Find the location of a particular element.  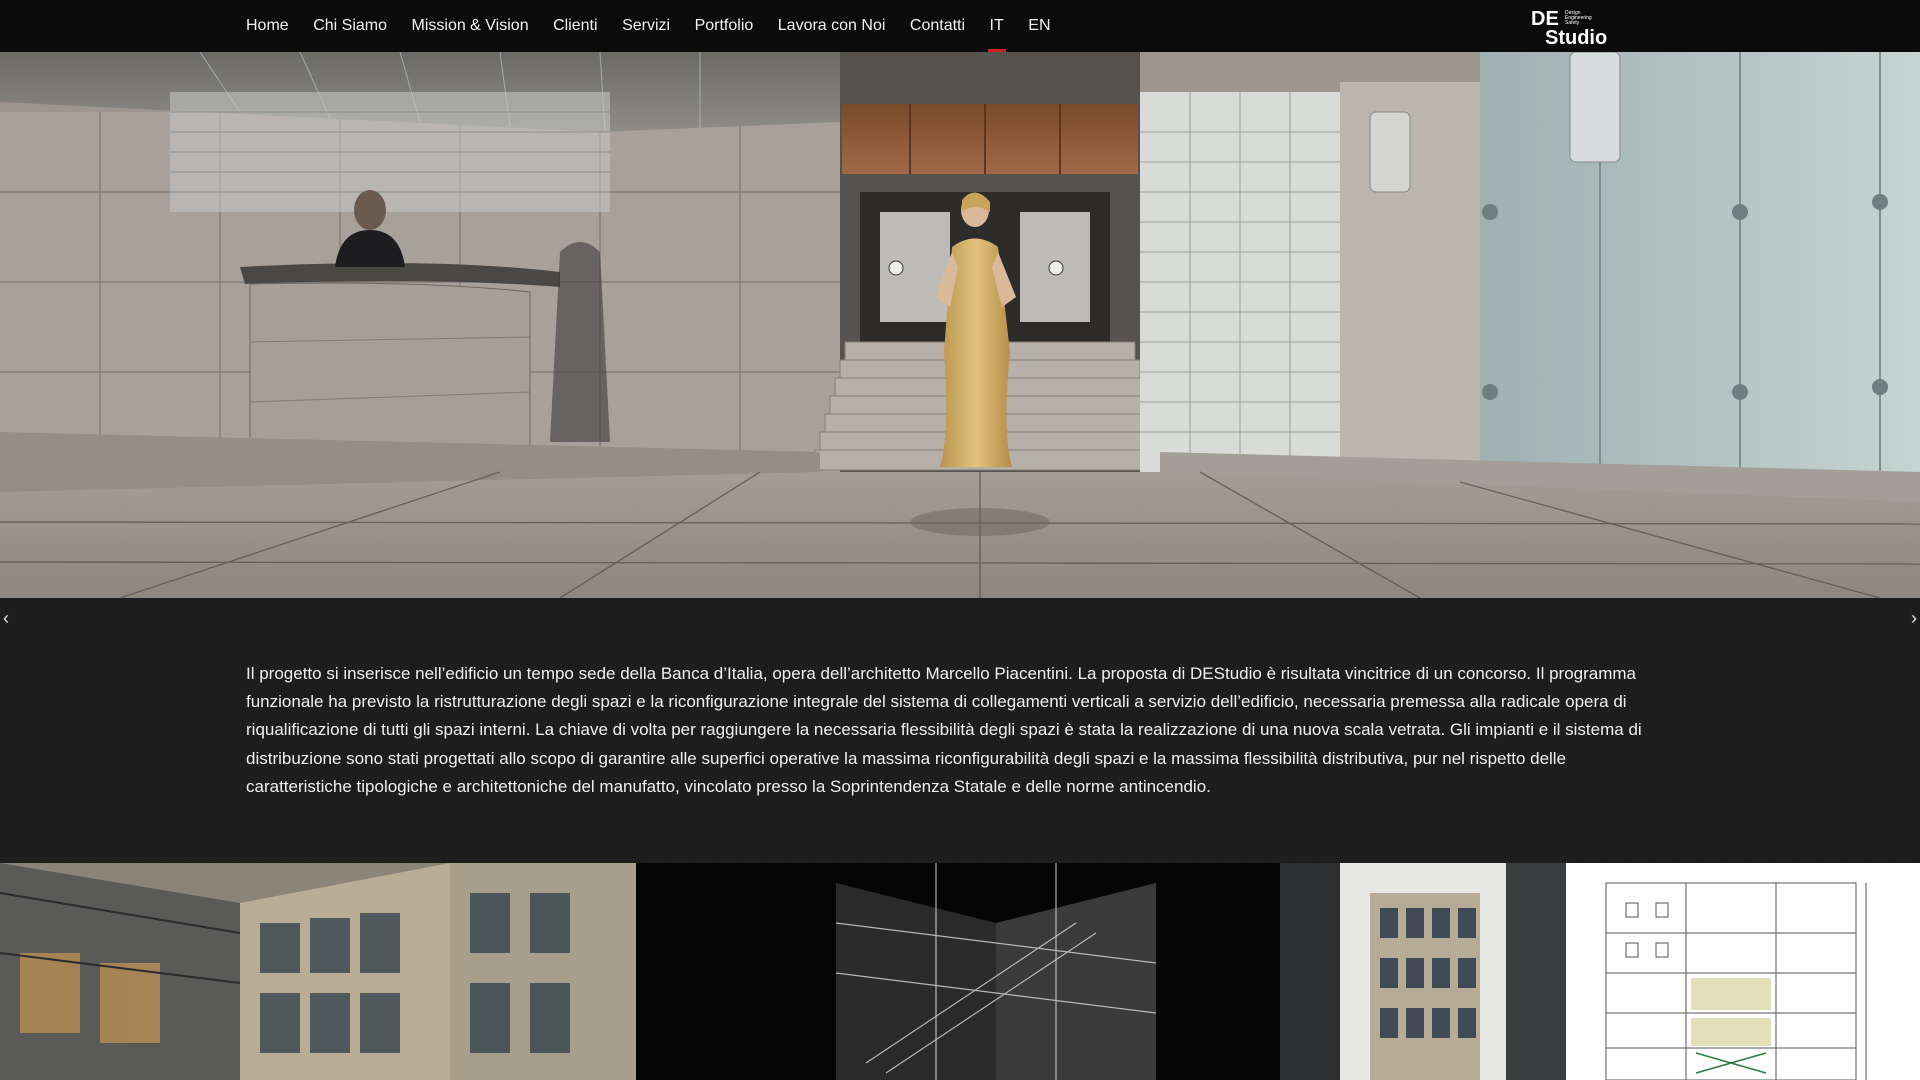

nav-item-servizi: Servizi is located at coordinates (646, 26).